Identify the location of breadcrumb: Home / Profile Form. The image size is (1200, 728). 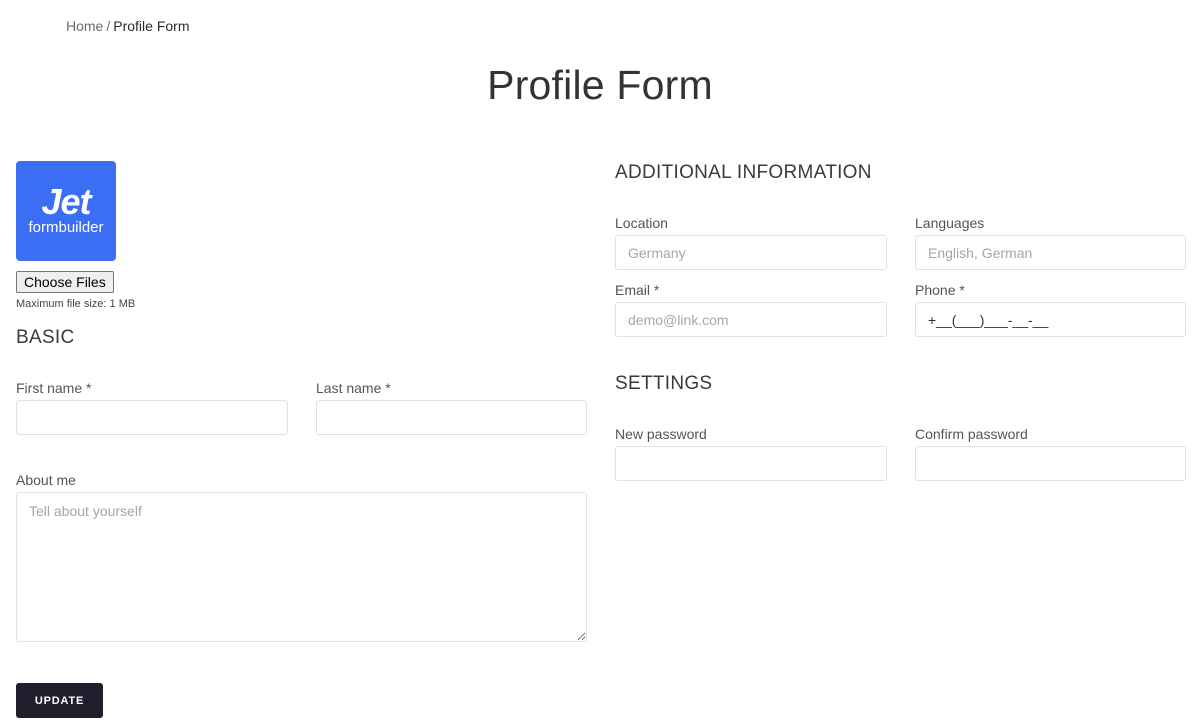
(127, 26).